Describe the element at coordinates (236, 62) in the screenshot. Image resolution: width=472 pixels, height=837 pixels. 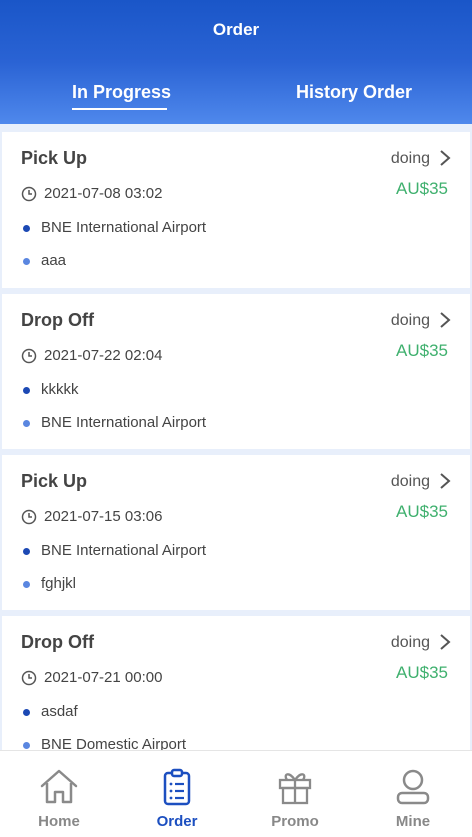
I see `header: Order In Progress History Order` at that location.